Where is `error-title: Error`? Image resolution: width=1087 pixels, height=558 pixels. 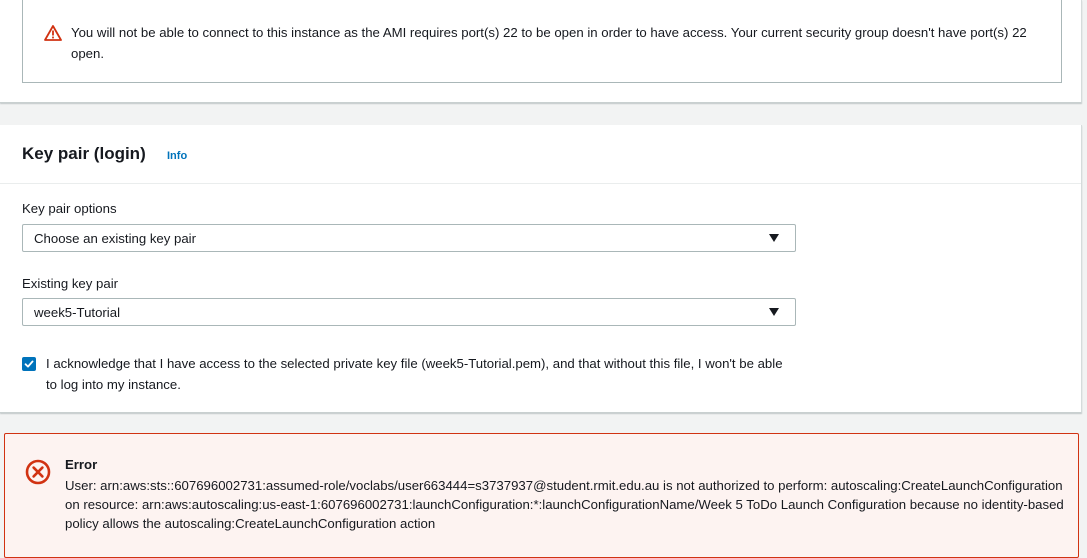 error-title: Error is located at coordinates (81, 464).